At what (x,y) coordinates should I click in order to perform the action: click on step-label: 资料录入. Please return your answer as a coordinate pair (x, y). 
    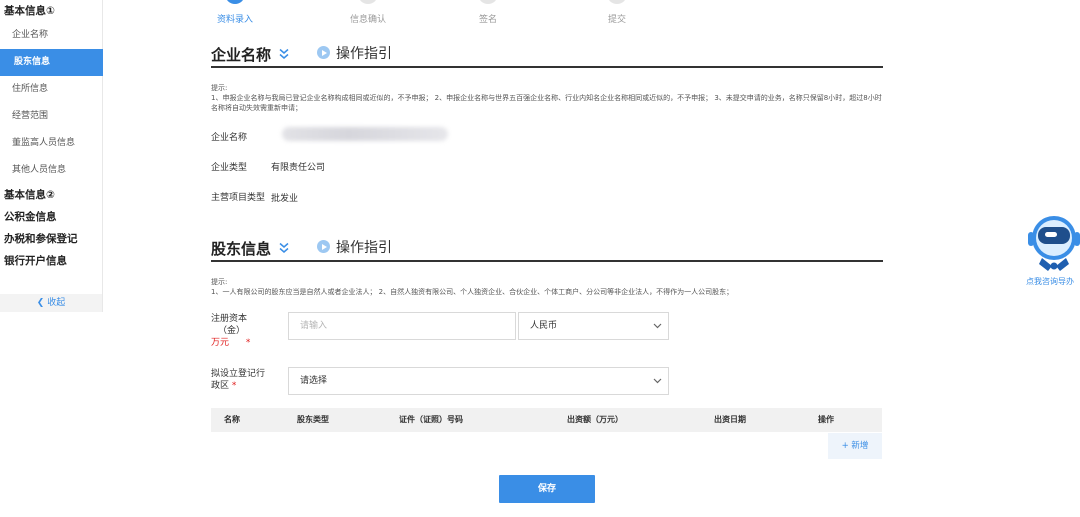
    Looking at the image, I should click on (234, 20).